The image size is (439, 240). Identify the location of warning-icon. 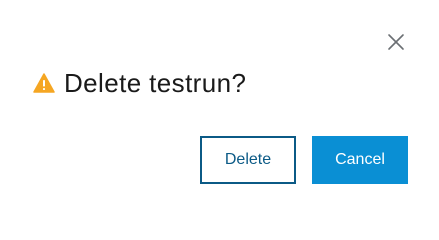
(44, 83).